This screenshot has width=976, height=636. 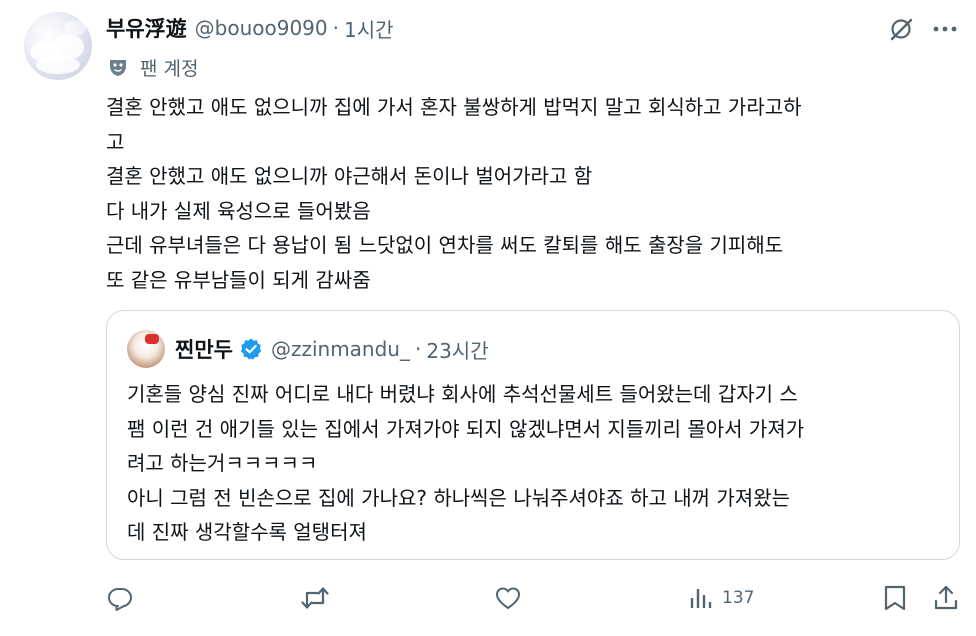 I want to click on quoted-author-handle: @zzinmandu_, so click(x=340, y=349).